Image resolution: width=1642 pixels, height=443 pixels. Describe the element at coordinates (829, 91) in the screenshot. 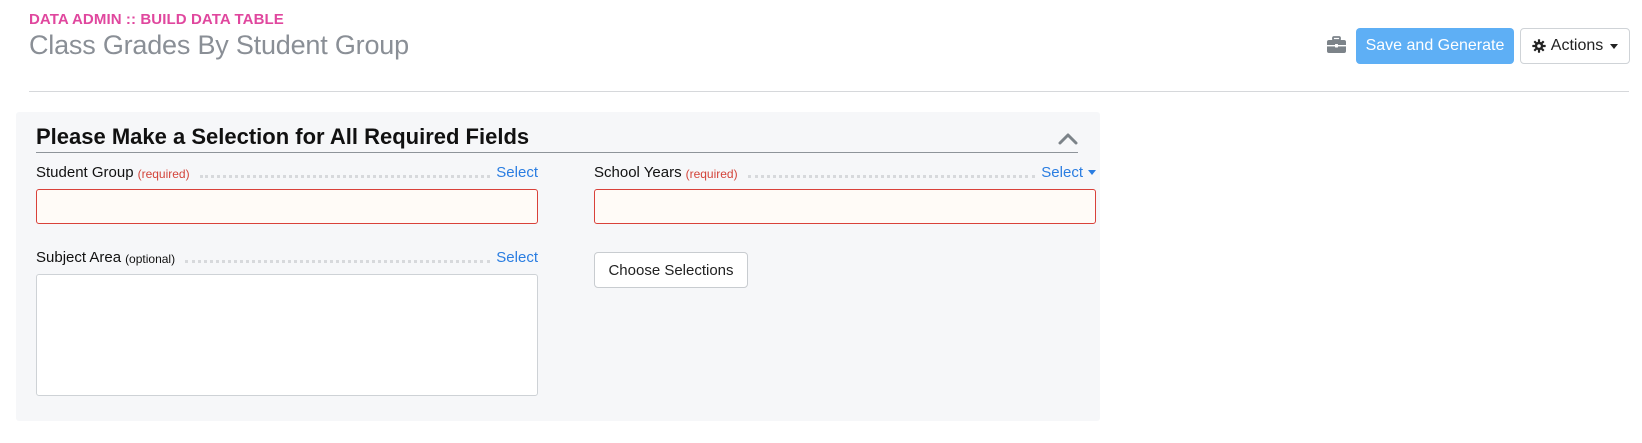

I see `header-divider` at that location.